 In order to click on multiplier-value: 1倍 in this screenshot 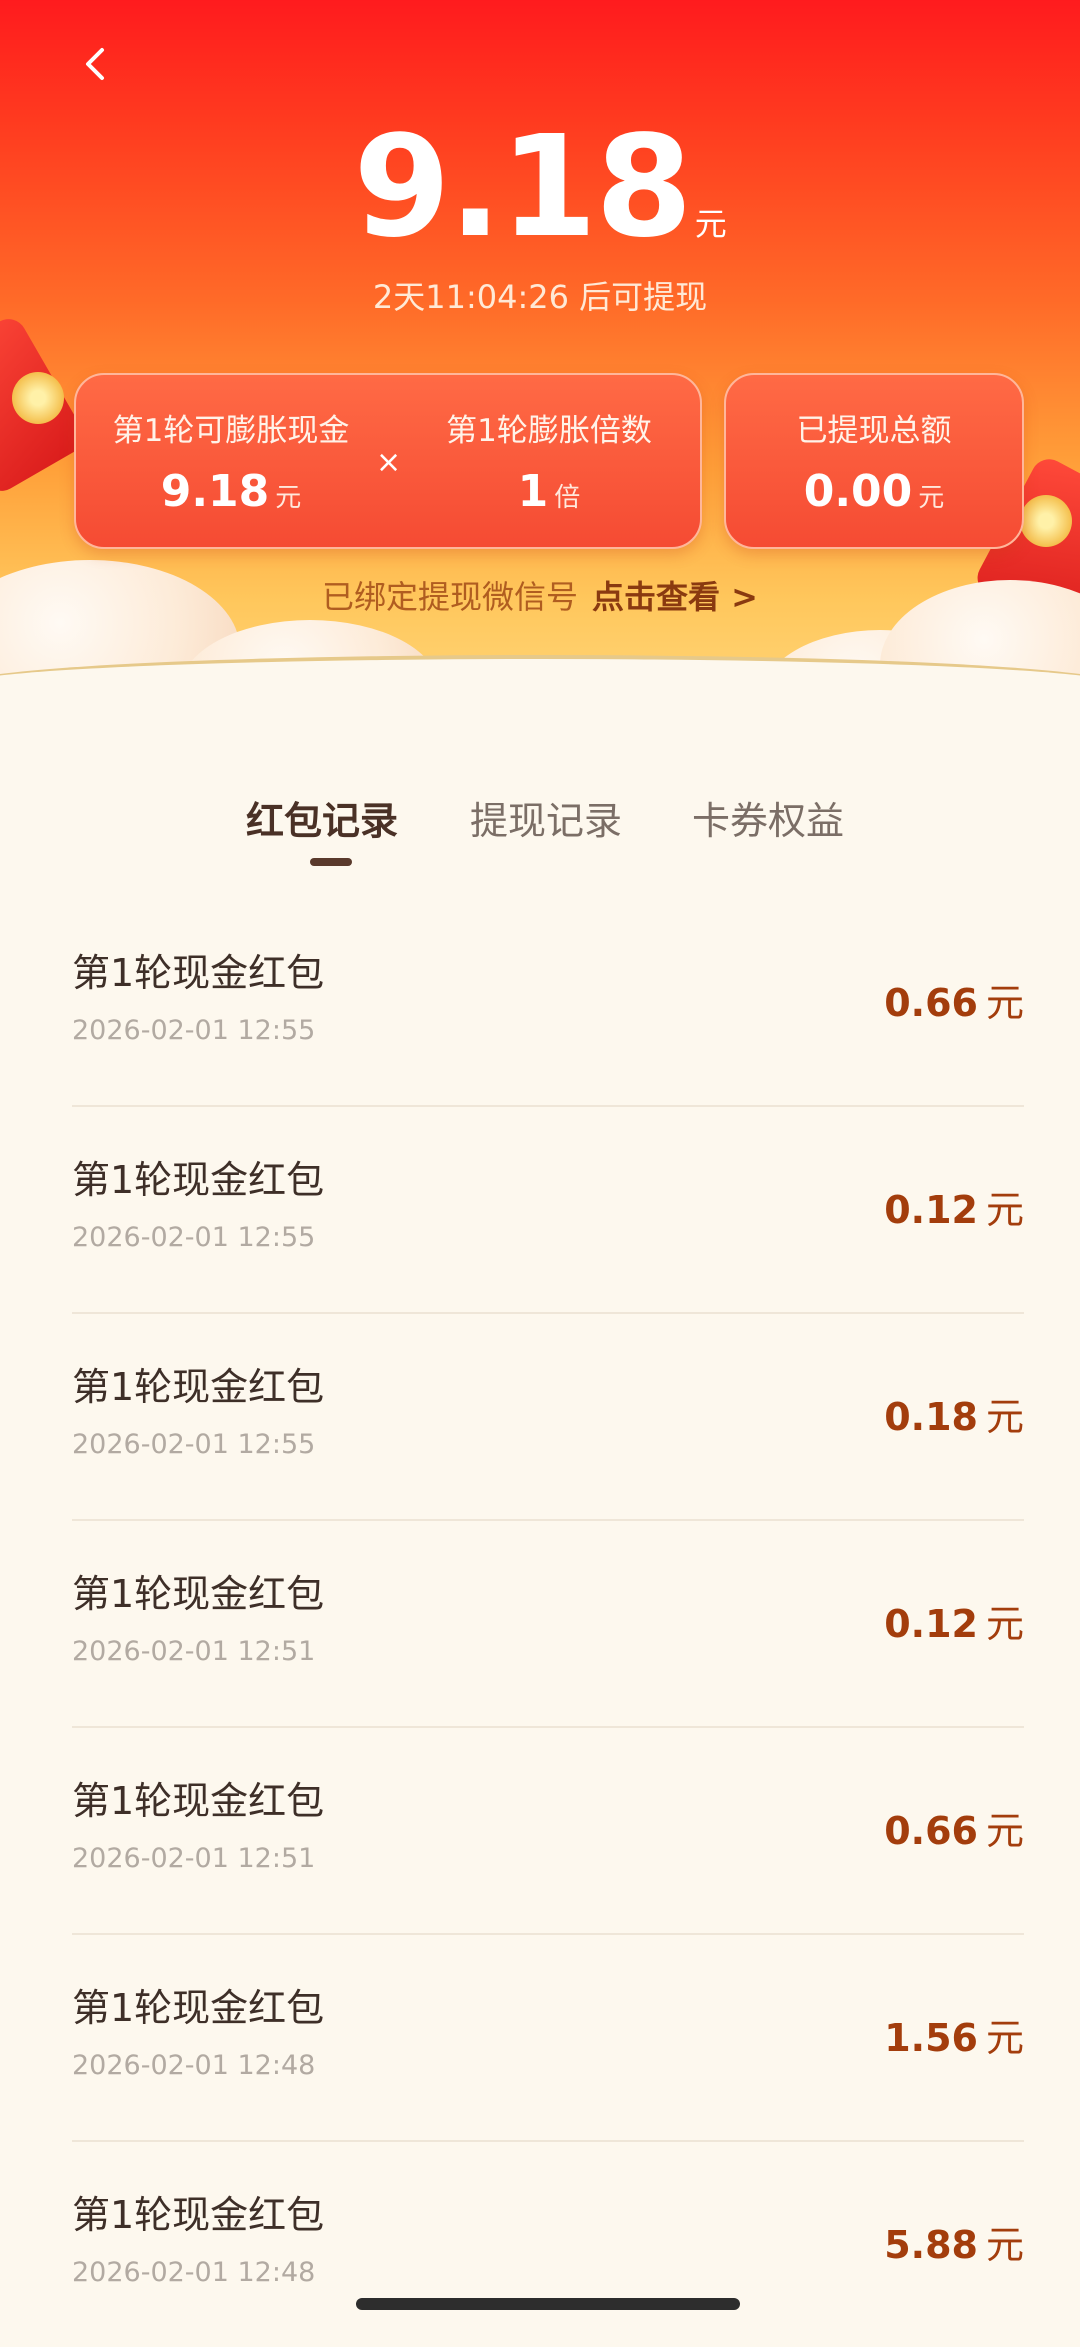, I will do `click(549, 491)`.